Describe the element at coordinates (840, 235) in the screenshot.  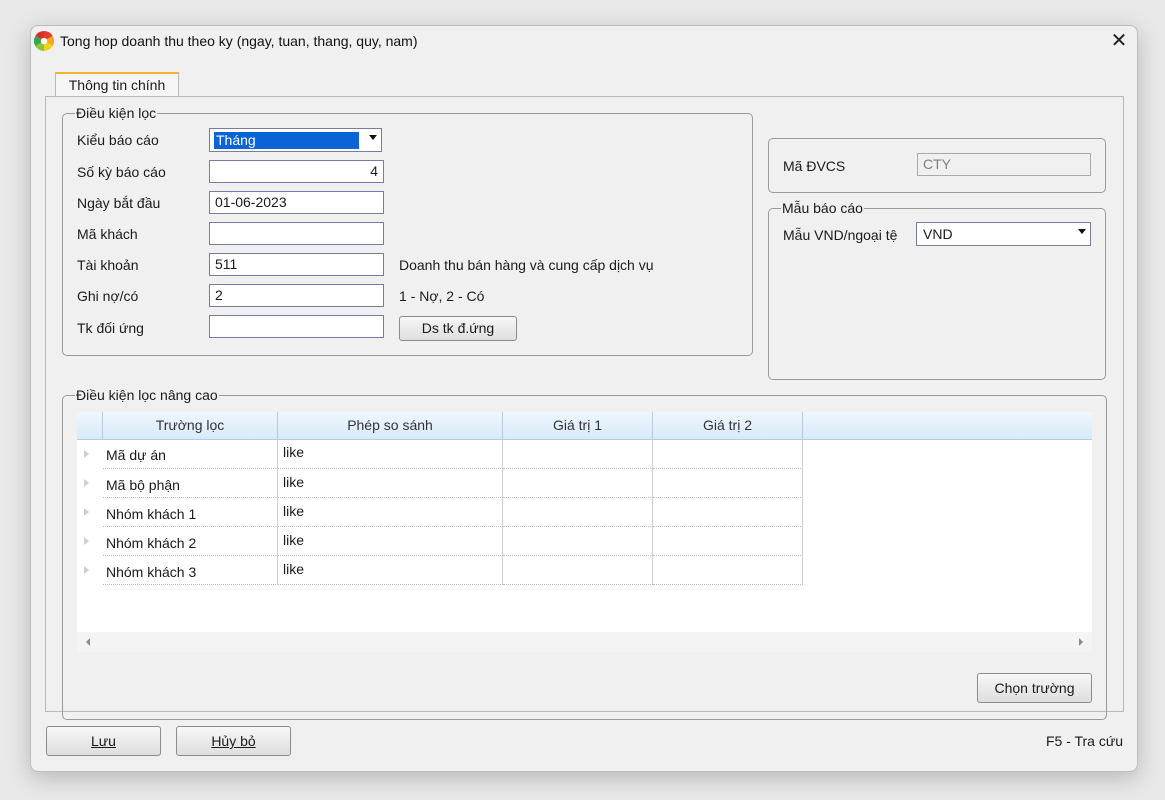
I see `template-label: Mẫu VND/ngoại tệ` at that location.